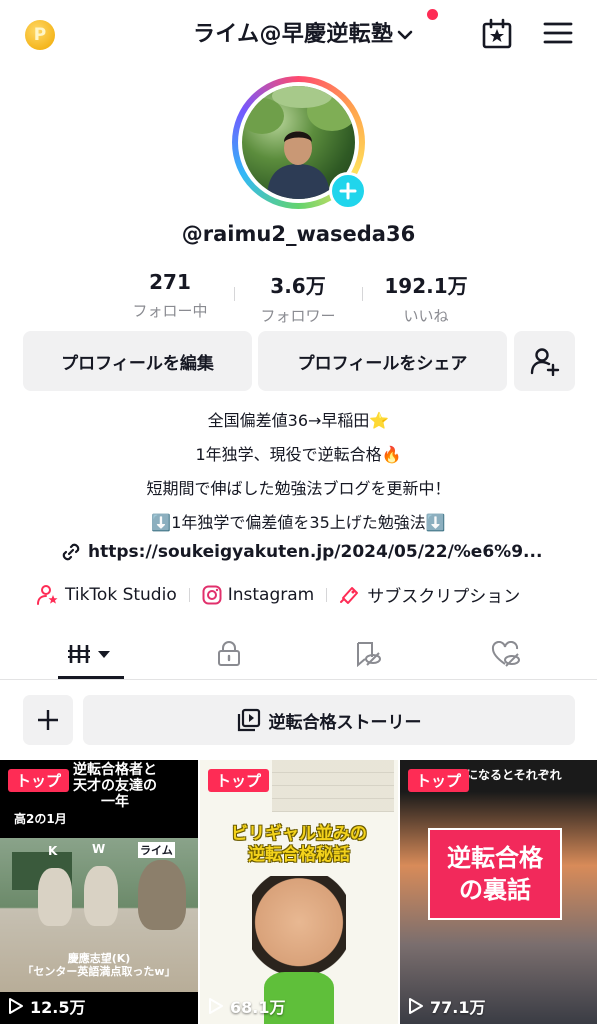 This screenshot has width=597, height=1024. I want to click on view-count: 68.1万, so click(246, 1006).